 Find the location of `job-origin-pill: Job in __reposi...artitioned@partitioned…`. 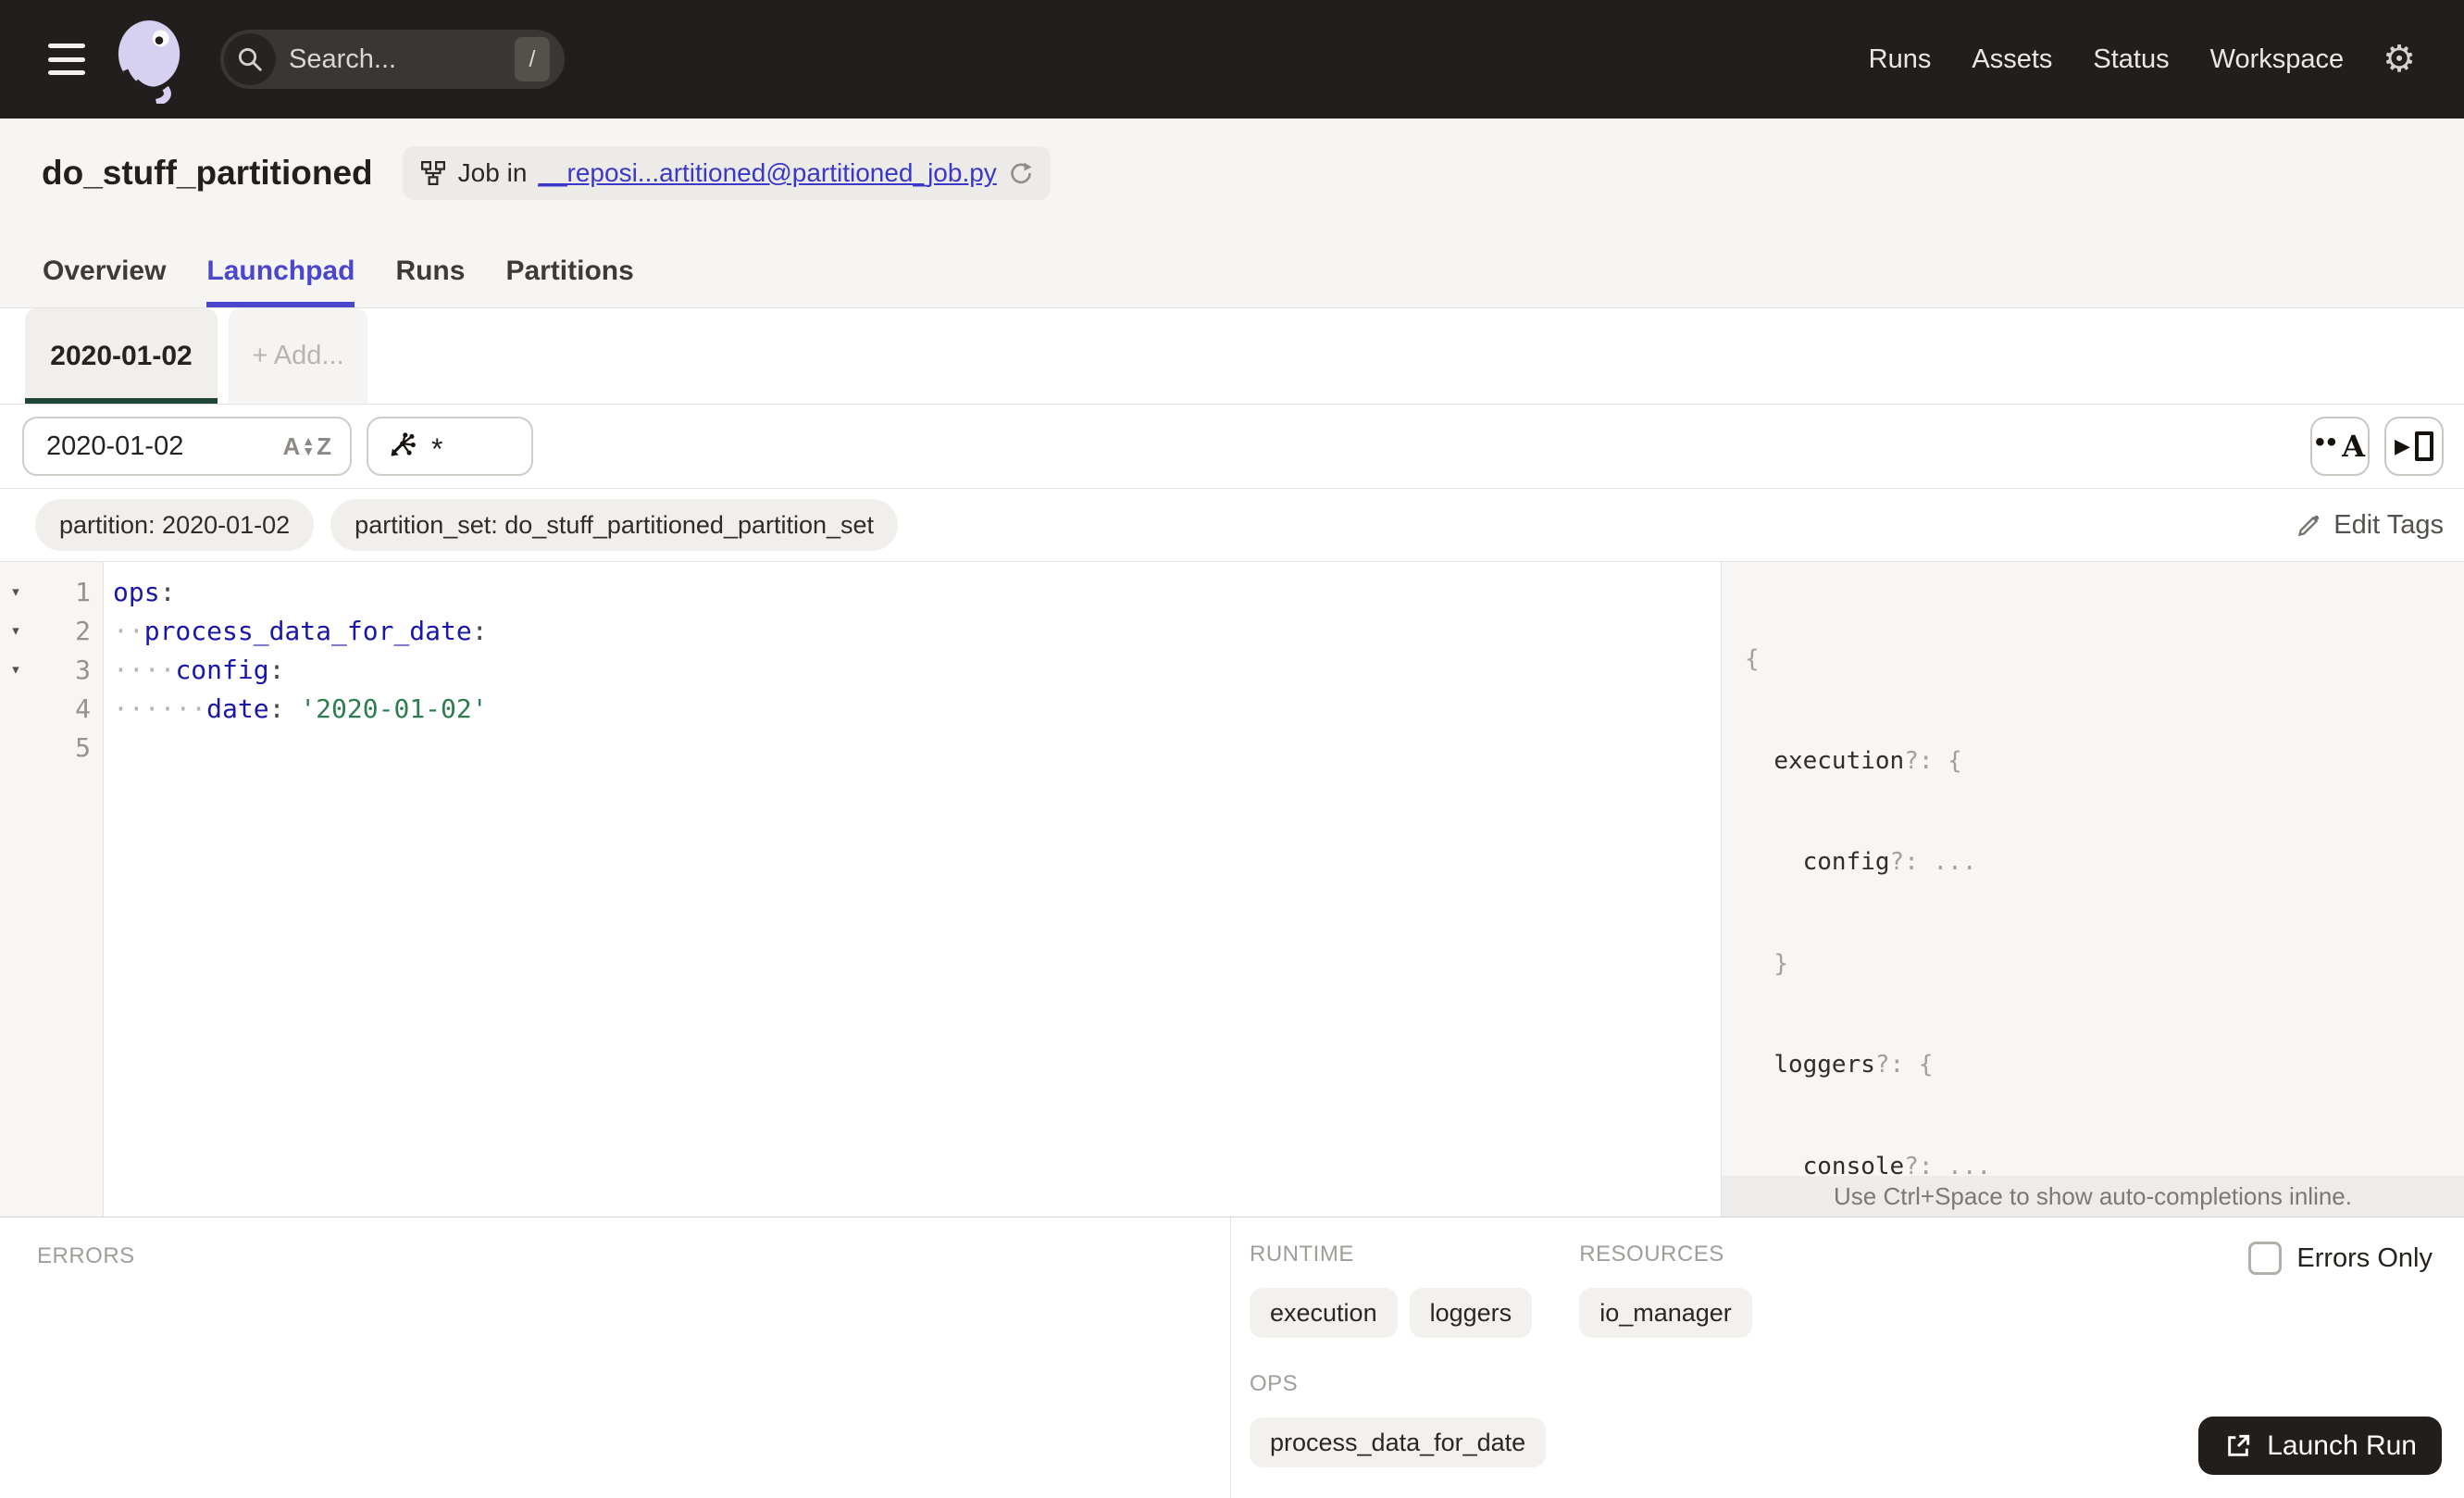

job-origin-pill: Job in __reposi...artitioned@partitioned… is located at coordinates (726, 173).